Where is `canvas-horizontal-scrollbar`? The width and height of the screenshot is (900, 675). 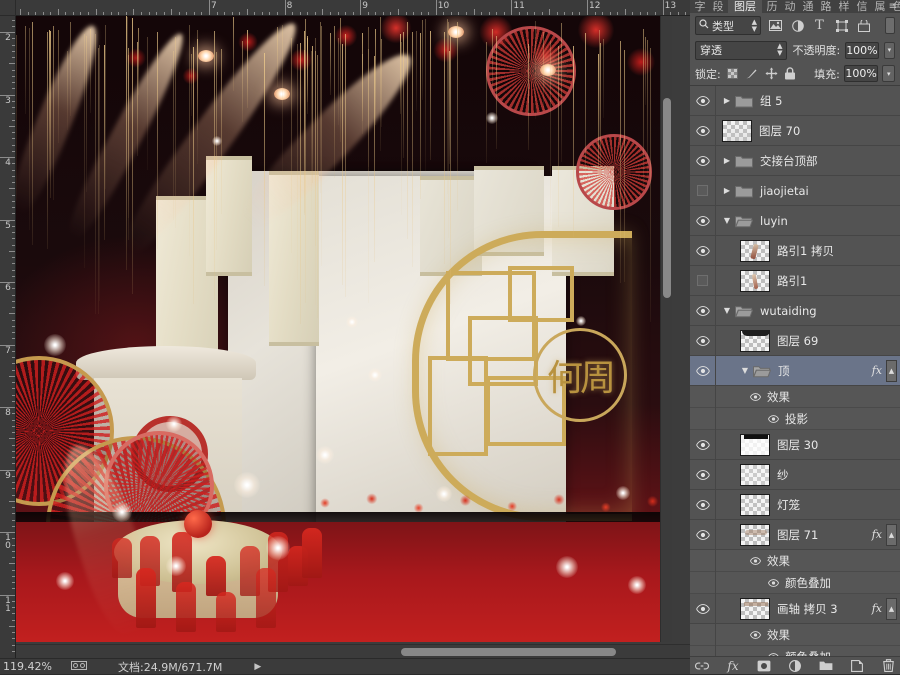
canvas-horizontal-scrollbar is located at coordinates (353, 651).